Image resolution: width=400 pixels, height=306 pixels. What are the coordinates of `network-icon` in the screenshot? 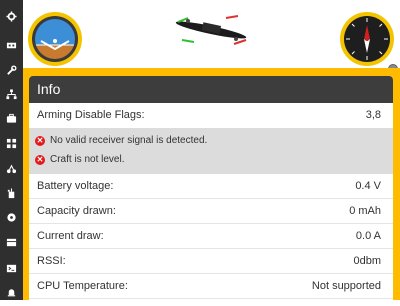 It's located at (11, 94).